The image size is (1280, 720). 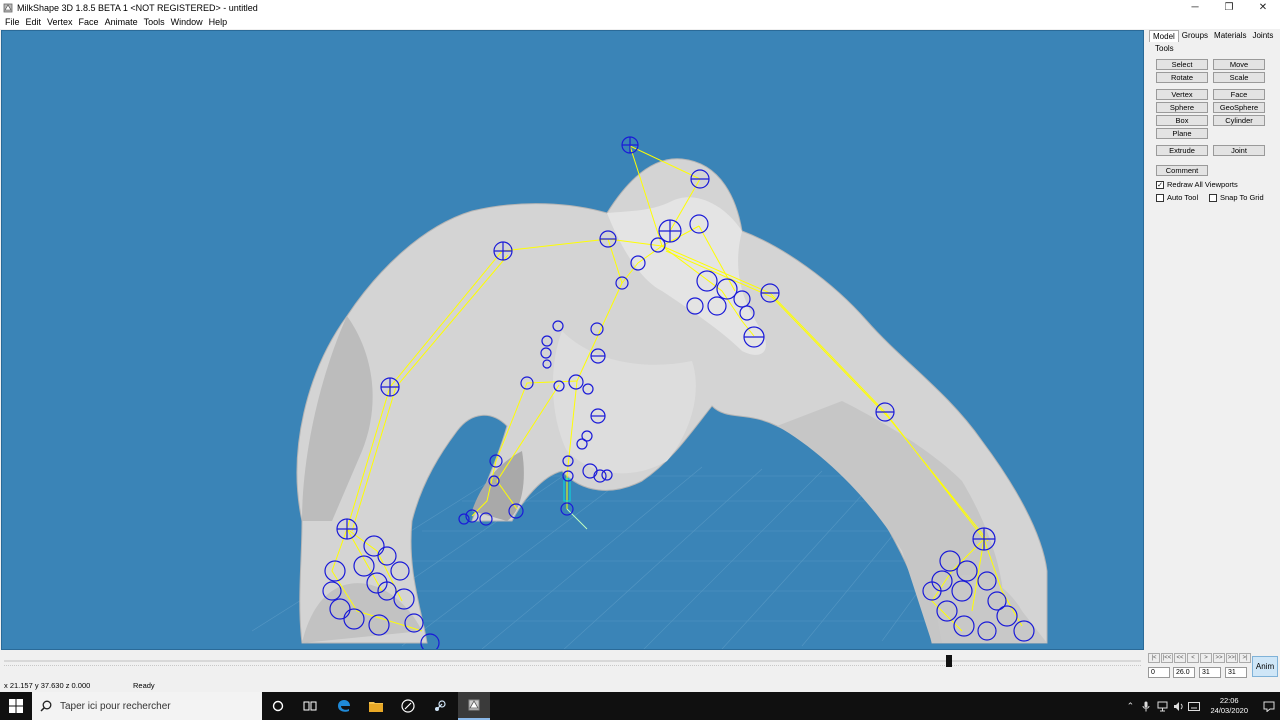 I want to click on chevron-up-icon: ⌃, so click(x=1130, y=706).